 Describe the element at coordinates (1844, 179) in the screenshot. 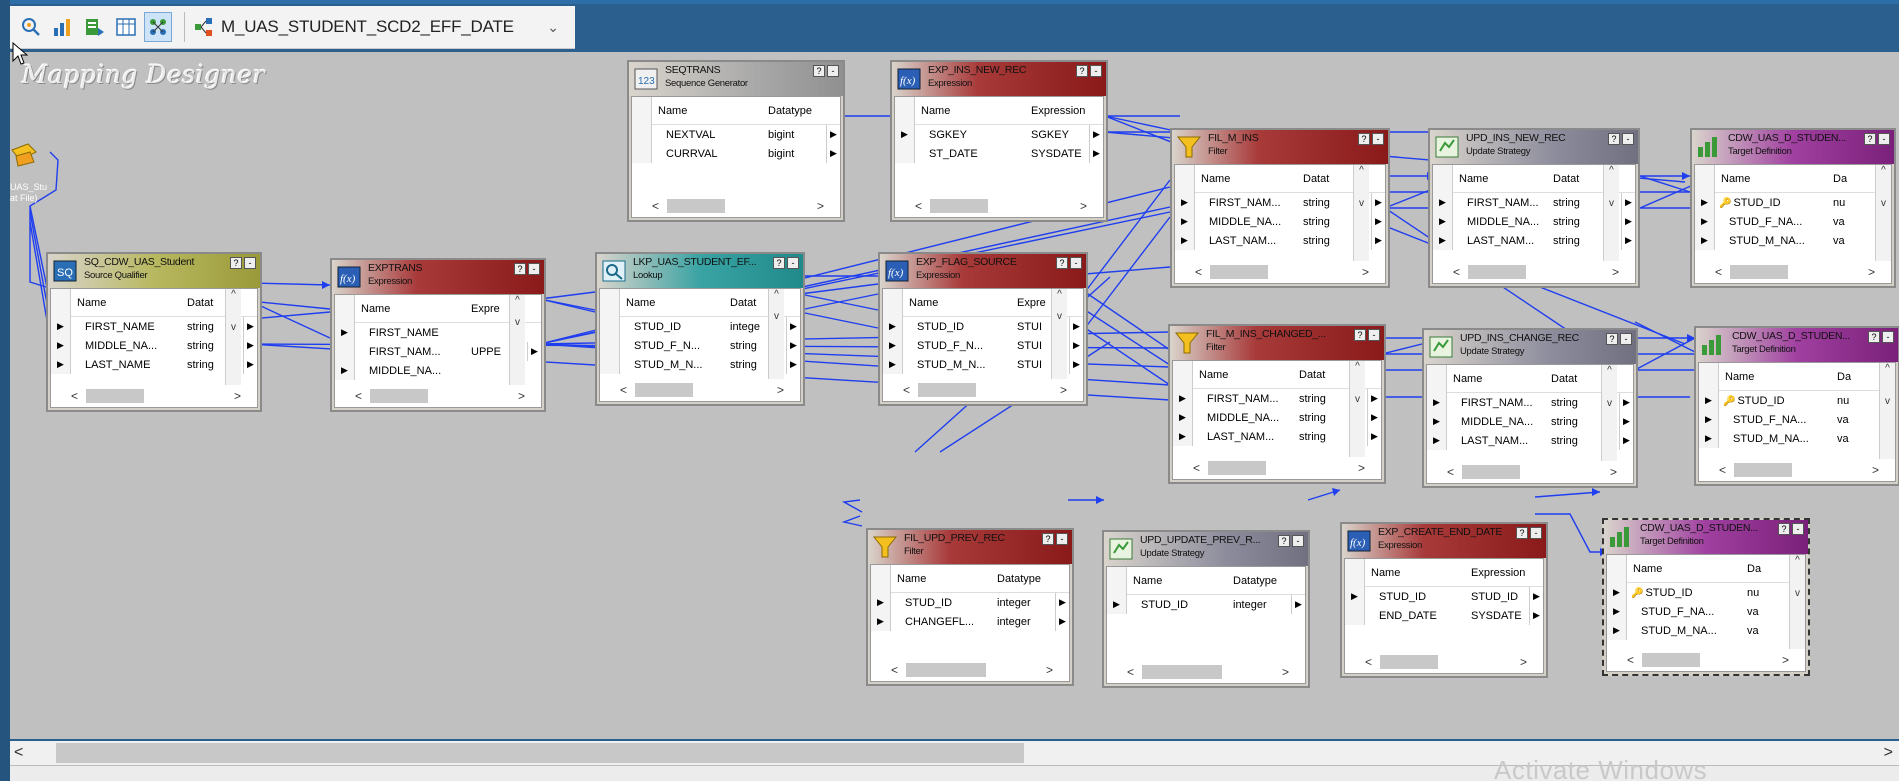

I see `col-header-datatype: Da` at that location.